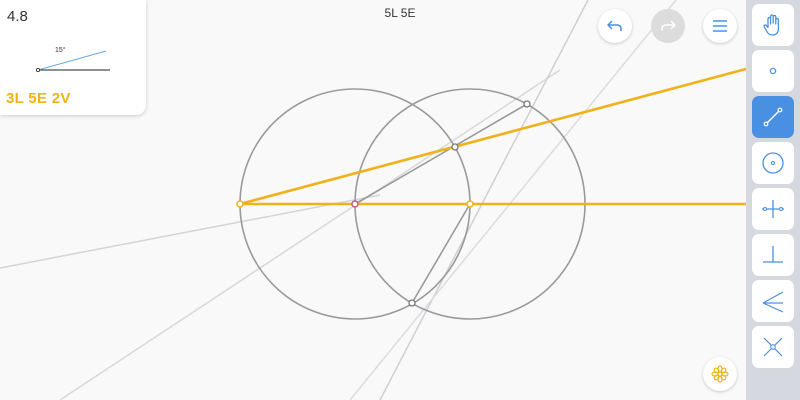 This screenshot has width=800, height=400. What do you see at coordinates (240, 204) in the screenshot?
I see `point-origin` at bounding box center [240, 204].